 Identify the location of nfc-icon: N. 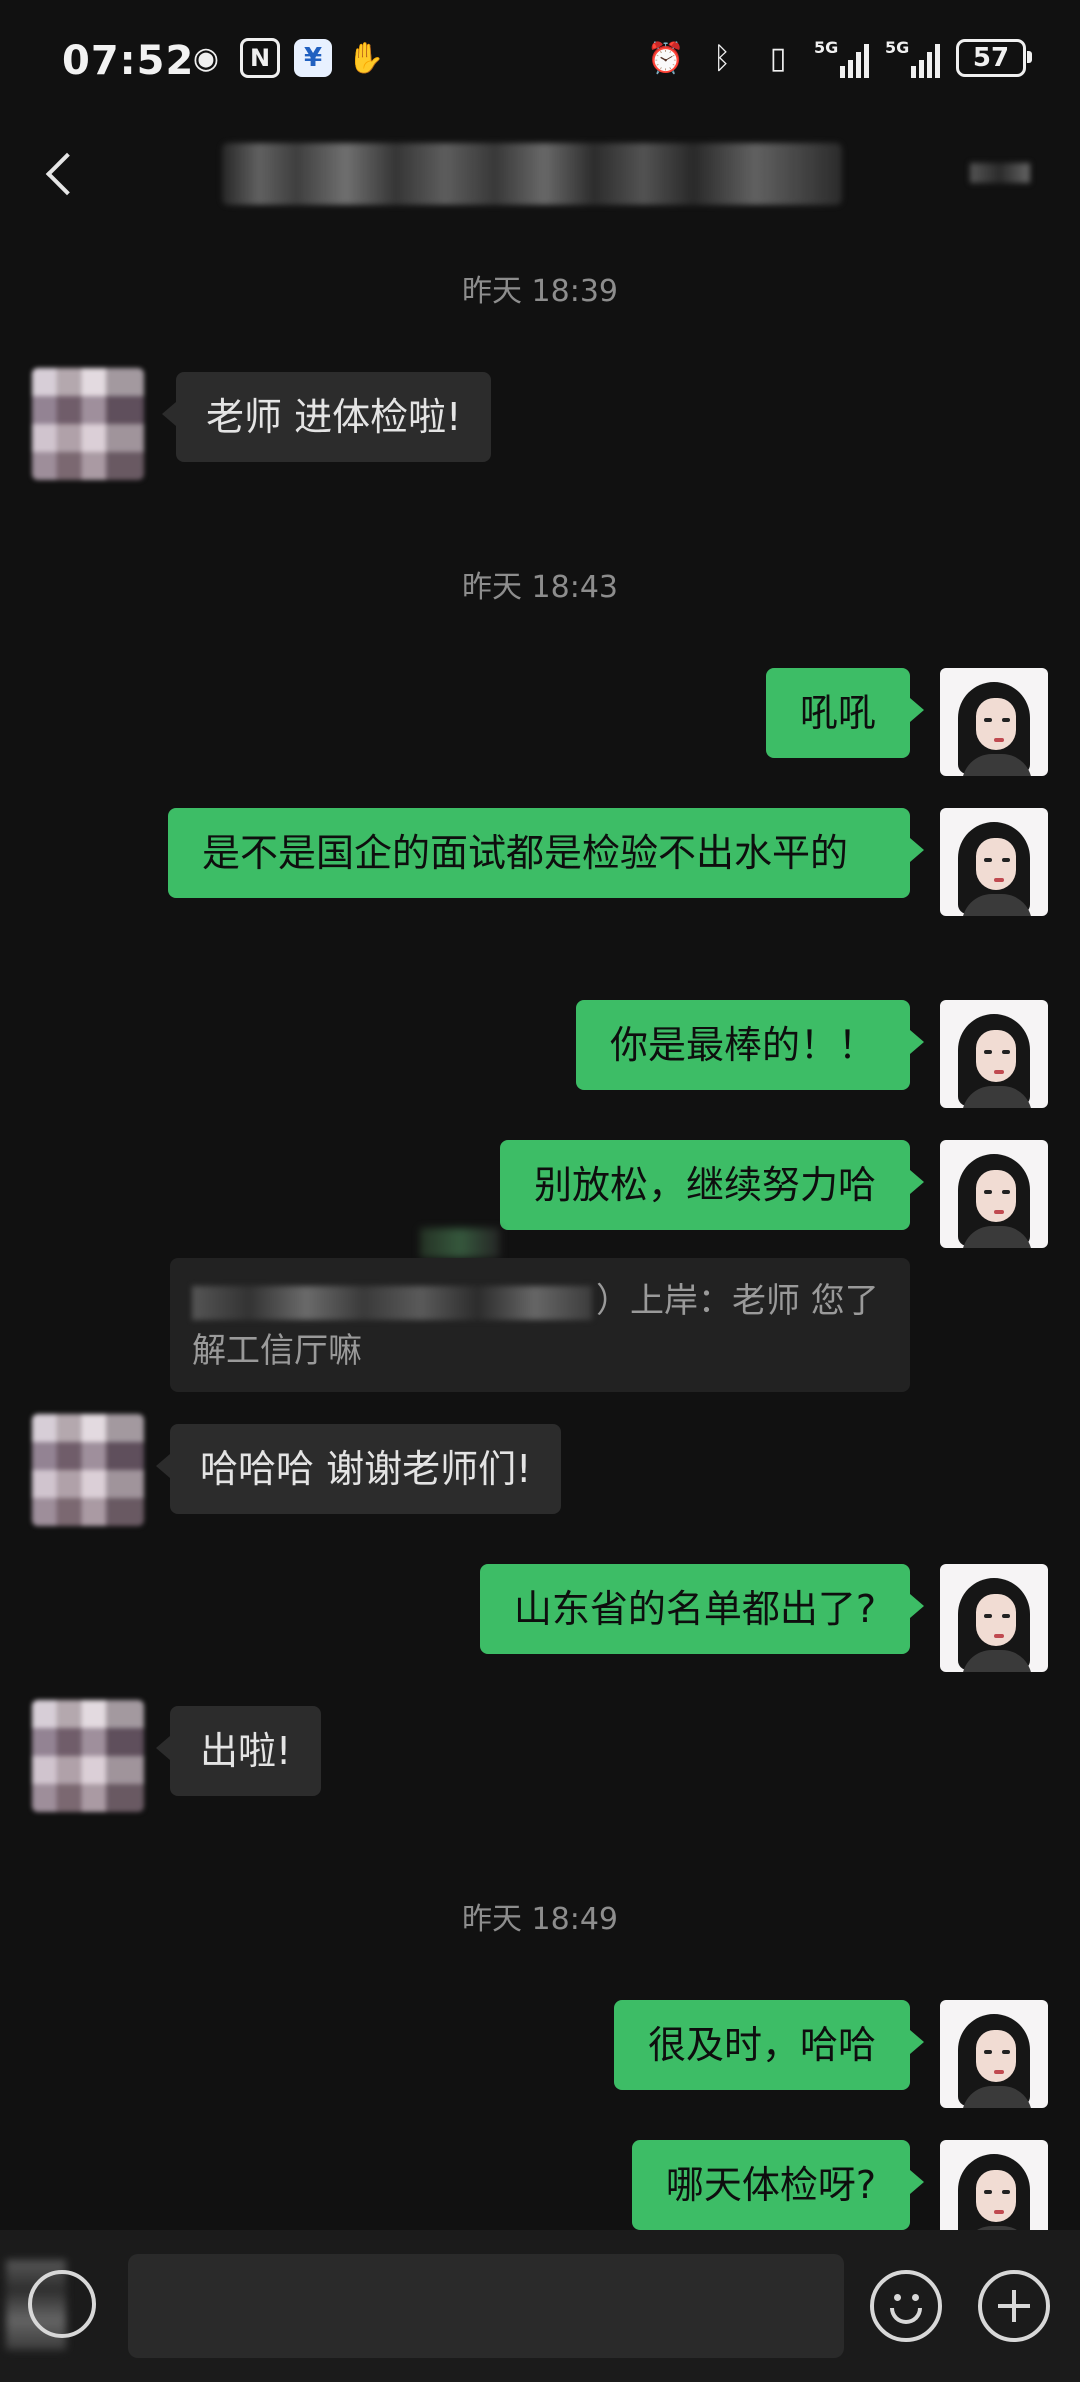
(260, 58).